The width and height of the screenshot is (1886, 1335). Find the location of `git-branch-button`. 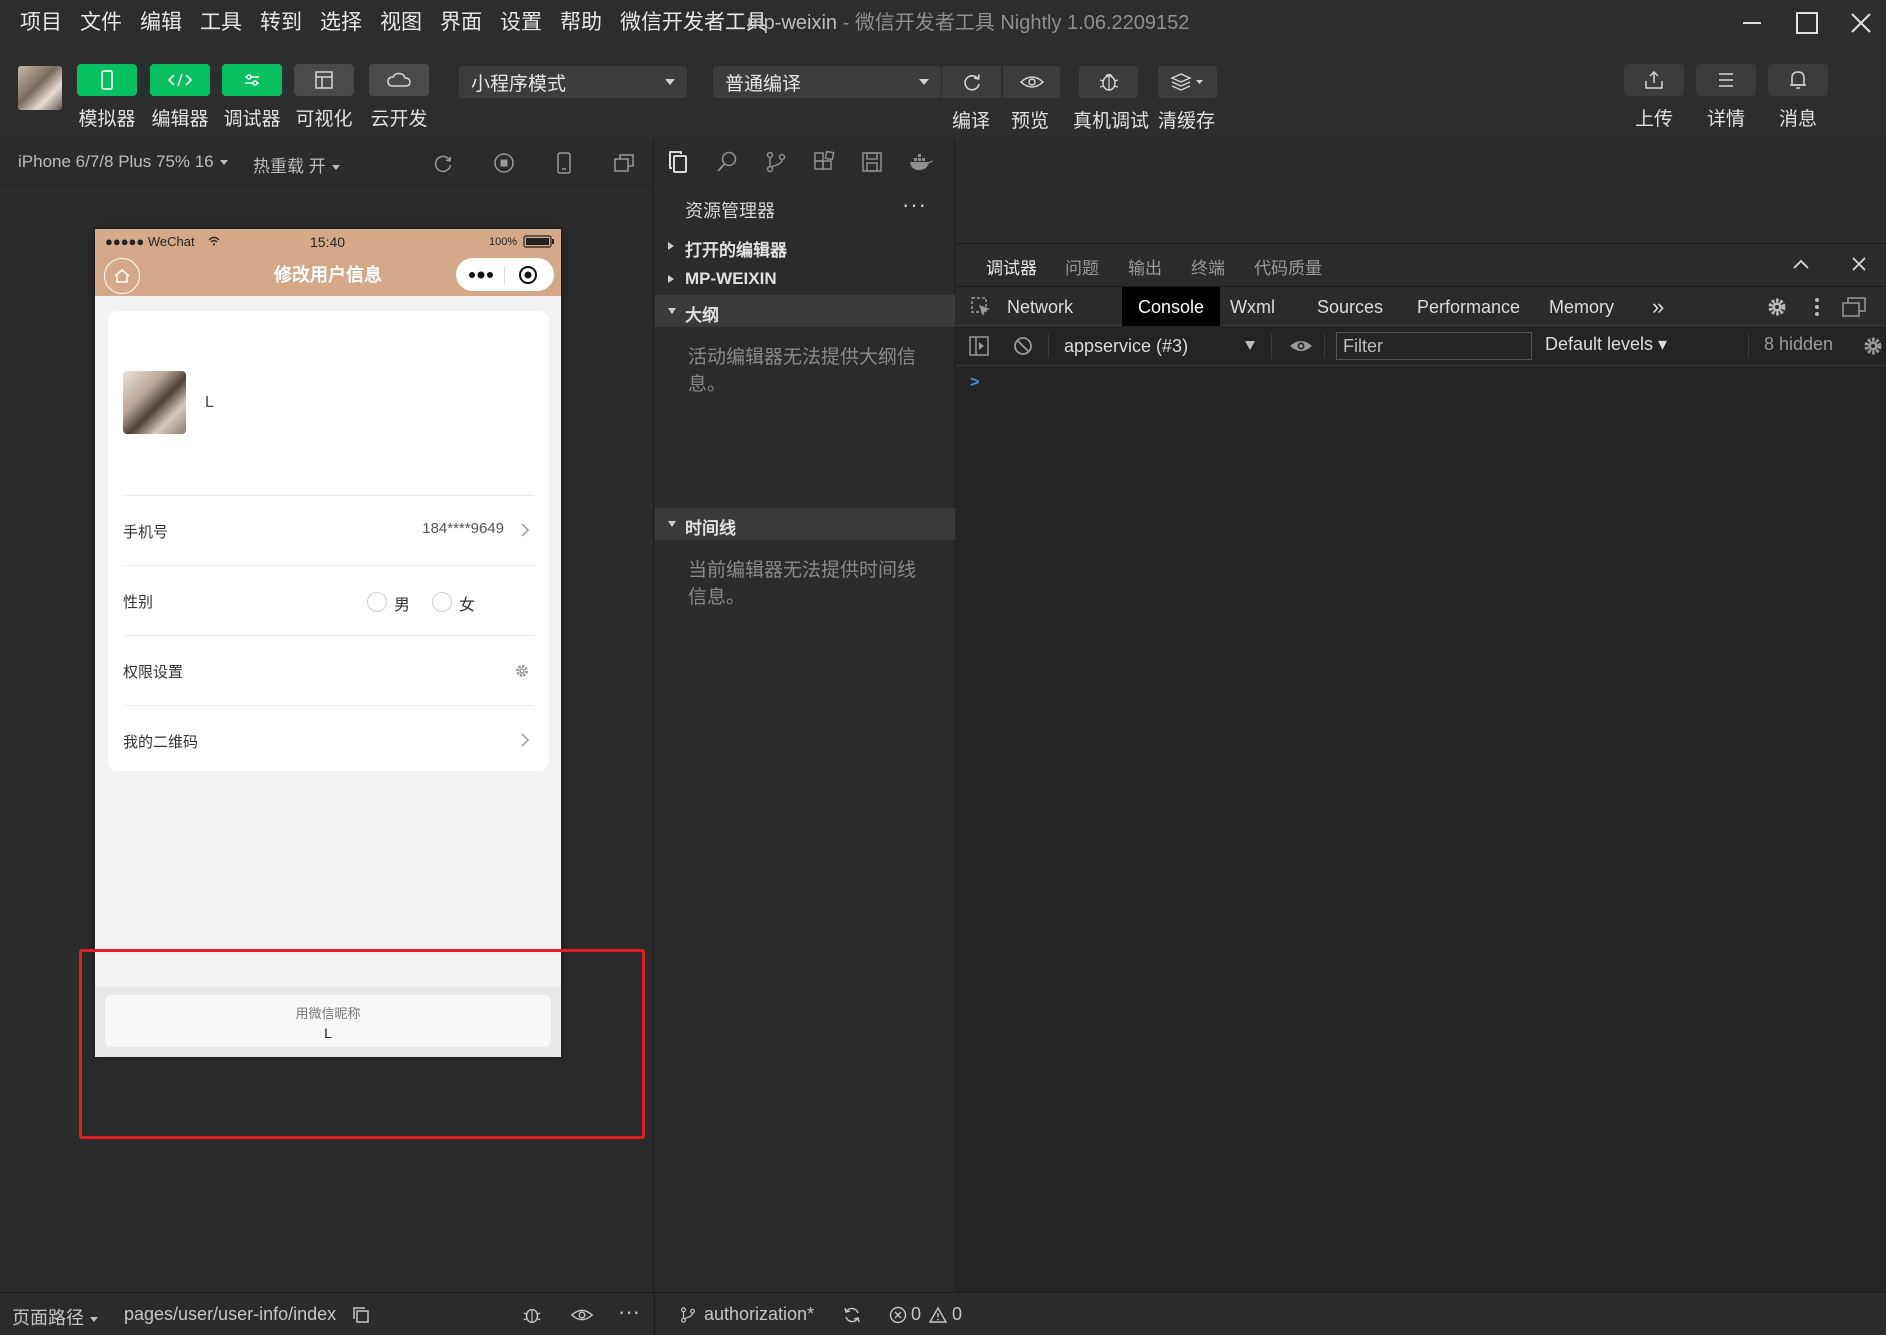

git-branch-button is located at coordinates (688, 1315).